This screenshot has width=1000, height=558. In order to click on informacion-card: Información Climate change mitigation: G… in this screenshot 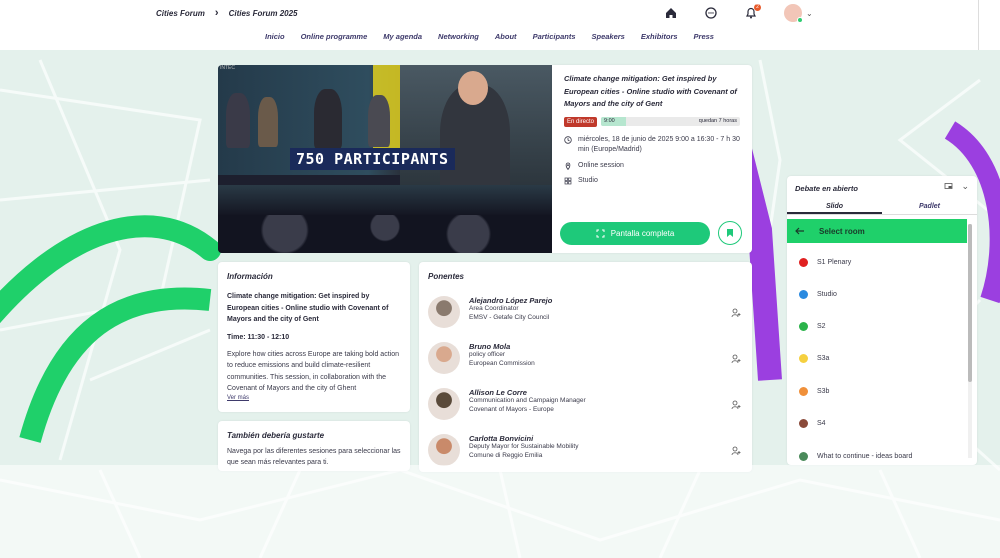, I will do `click(314, 337)`.